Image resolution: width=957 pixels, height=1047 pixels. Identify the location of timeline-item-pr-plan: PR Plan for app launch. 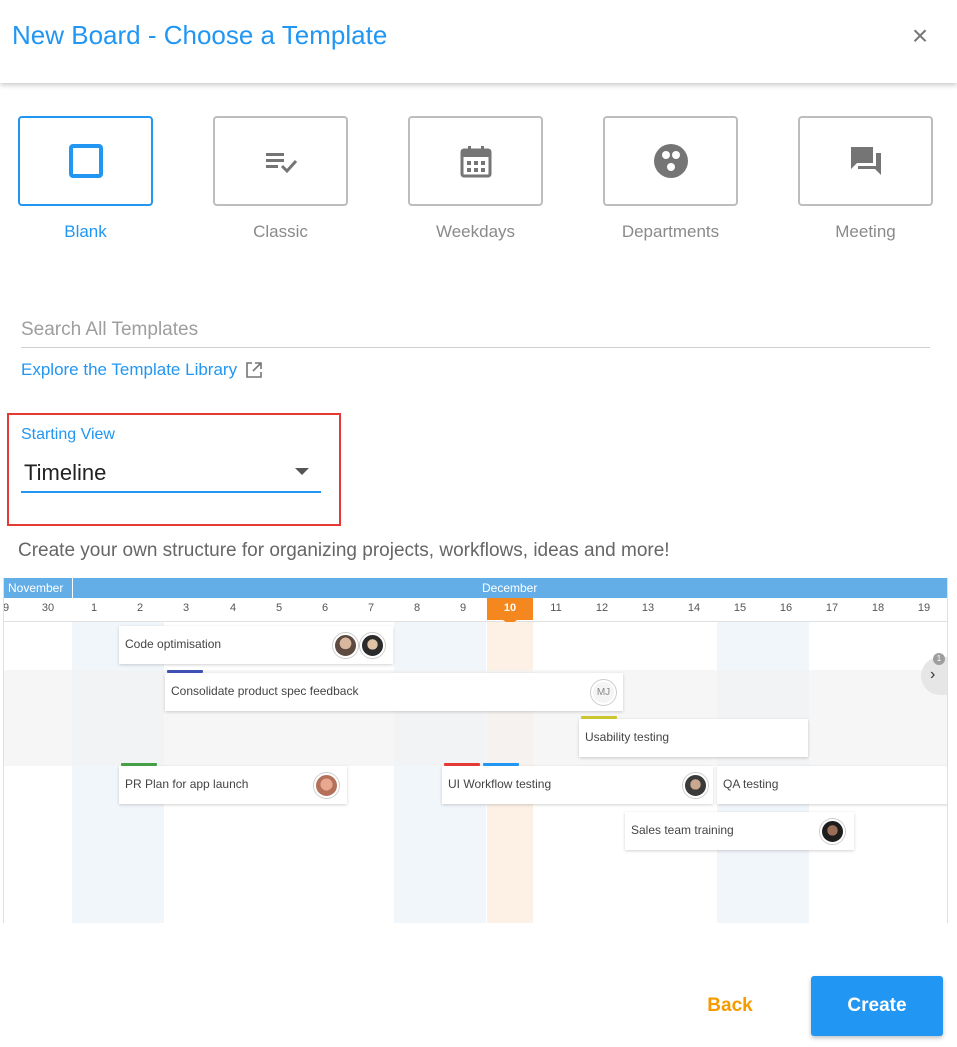
(233, 783).